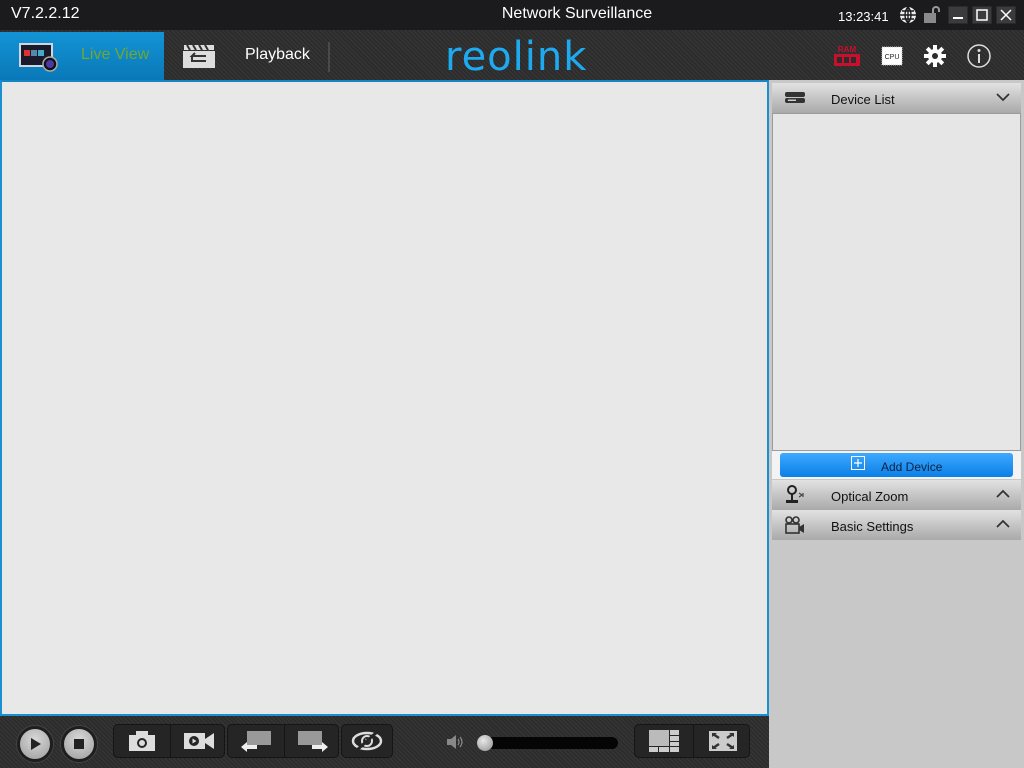  I want to click on maximize-button, so click(982, 15).